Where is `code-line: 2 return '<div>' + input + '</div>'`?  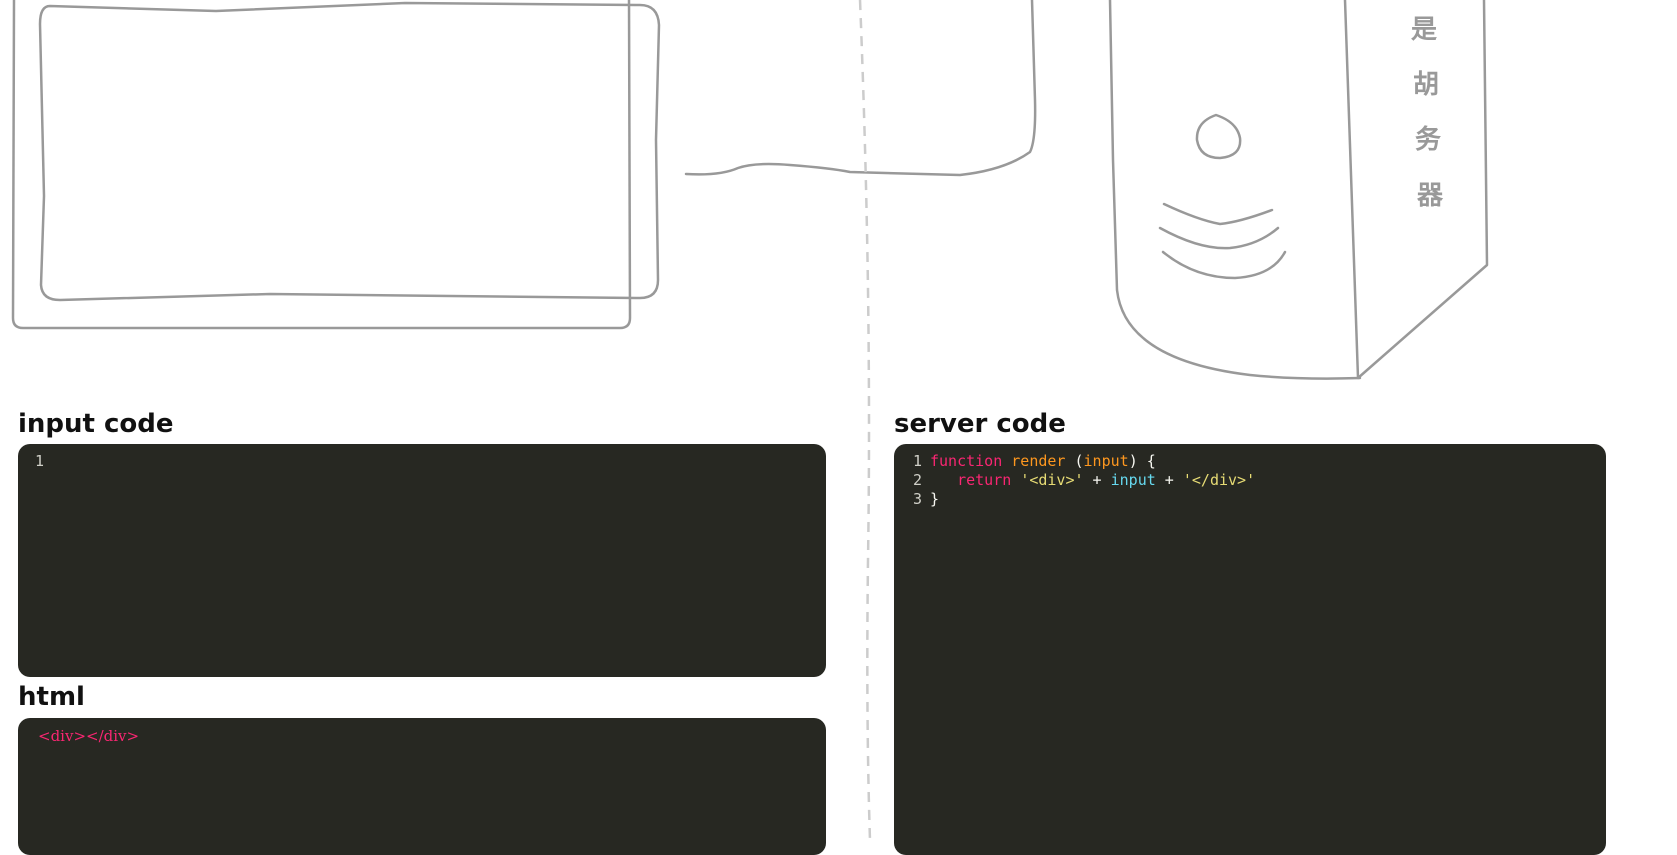
code-line: 2 return '<div>' + input + '</div>' is located at coordinates (1250, 480).